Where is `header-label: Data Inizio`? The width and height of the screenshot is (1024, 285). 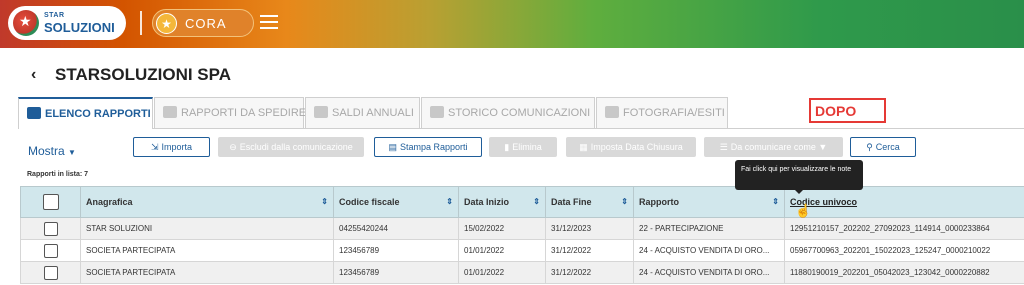
header-label: Data Inizio is located at coordinates (487, 202).